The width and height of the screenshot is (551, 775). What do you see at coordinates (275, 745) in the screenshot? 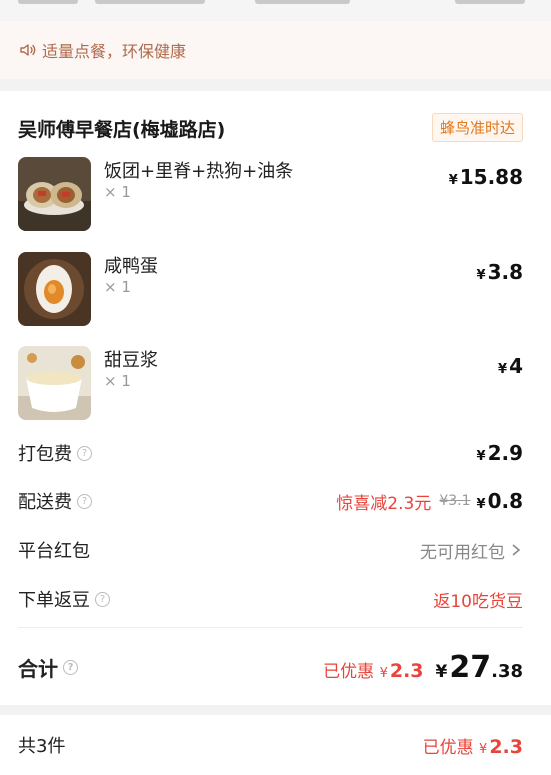
I see `summary-footer: 共3件 已优惠 ¥2.3` at bounding box center [275, 745].